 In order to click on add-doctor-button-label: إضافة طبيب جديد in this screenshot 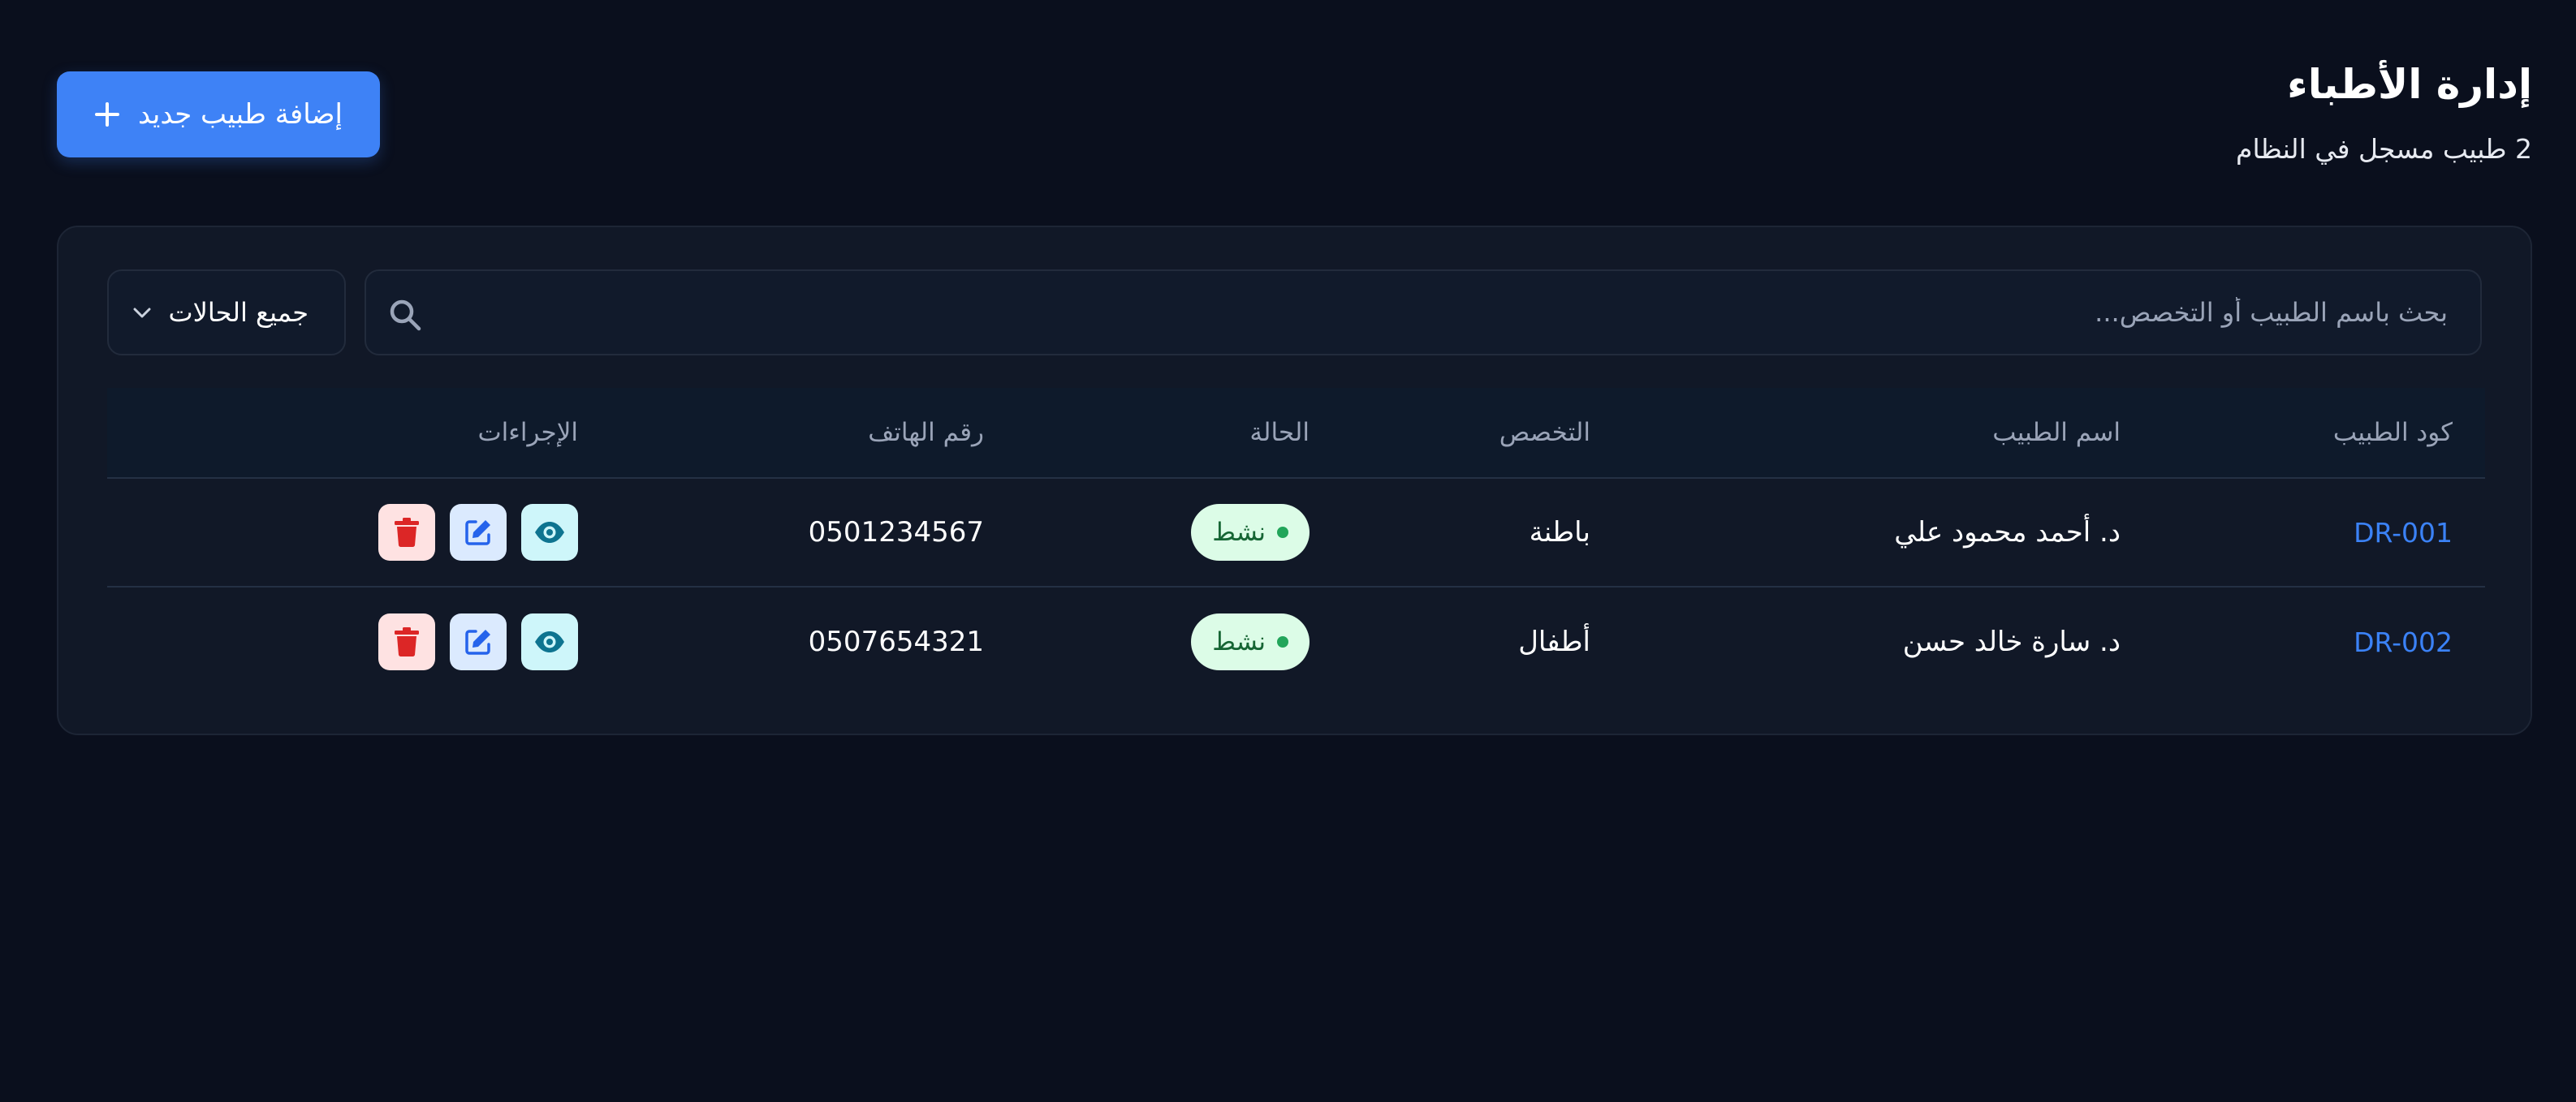, I will do `click(240, 115)`.